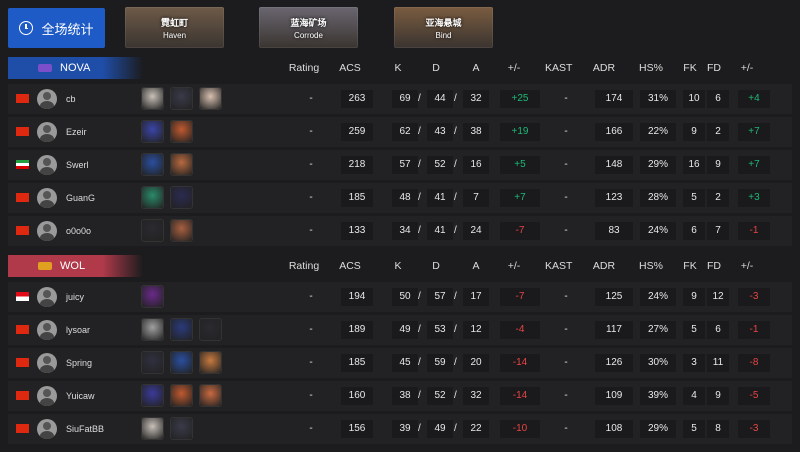 The height and width of the screenshot is (452, 800). What do you see at coordinates (400, 297) in the screenshot?
I see `player-row: juicy - 194 50 57 17 -7 - 125 24% 9 12 -3 / /` at bounding box center [400, 297].